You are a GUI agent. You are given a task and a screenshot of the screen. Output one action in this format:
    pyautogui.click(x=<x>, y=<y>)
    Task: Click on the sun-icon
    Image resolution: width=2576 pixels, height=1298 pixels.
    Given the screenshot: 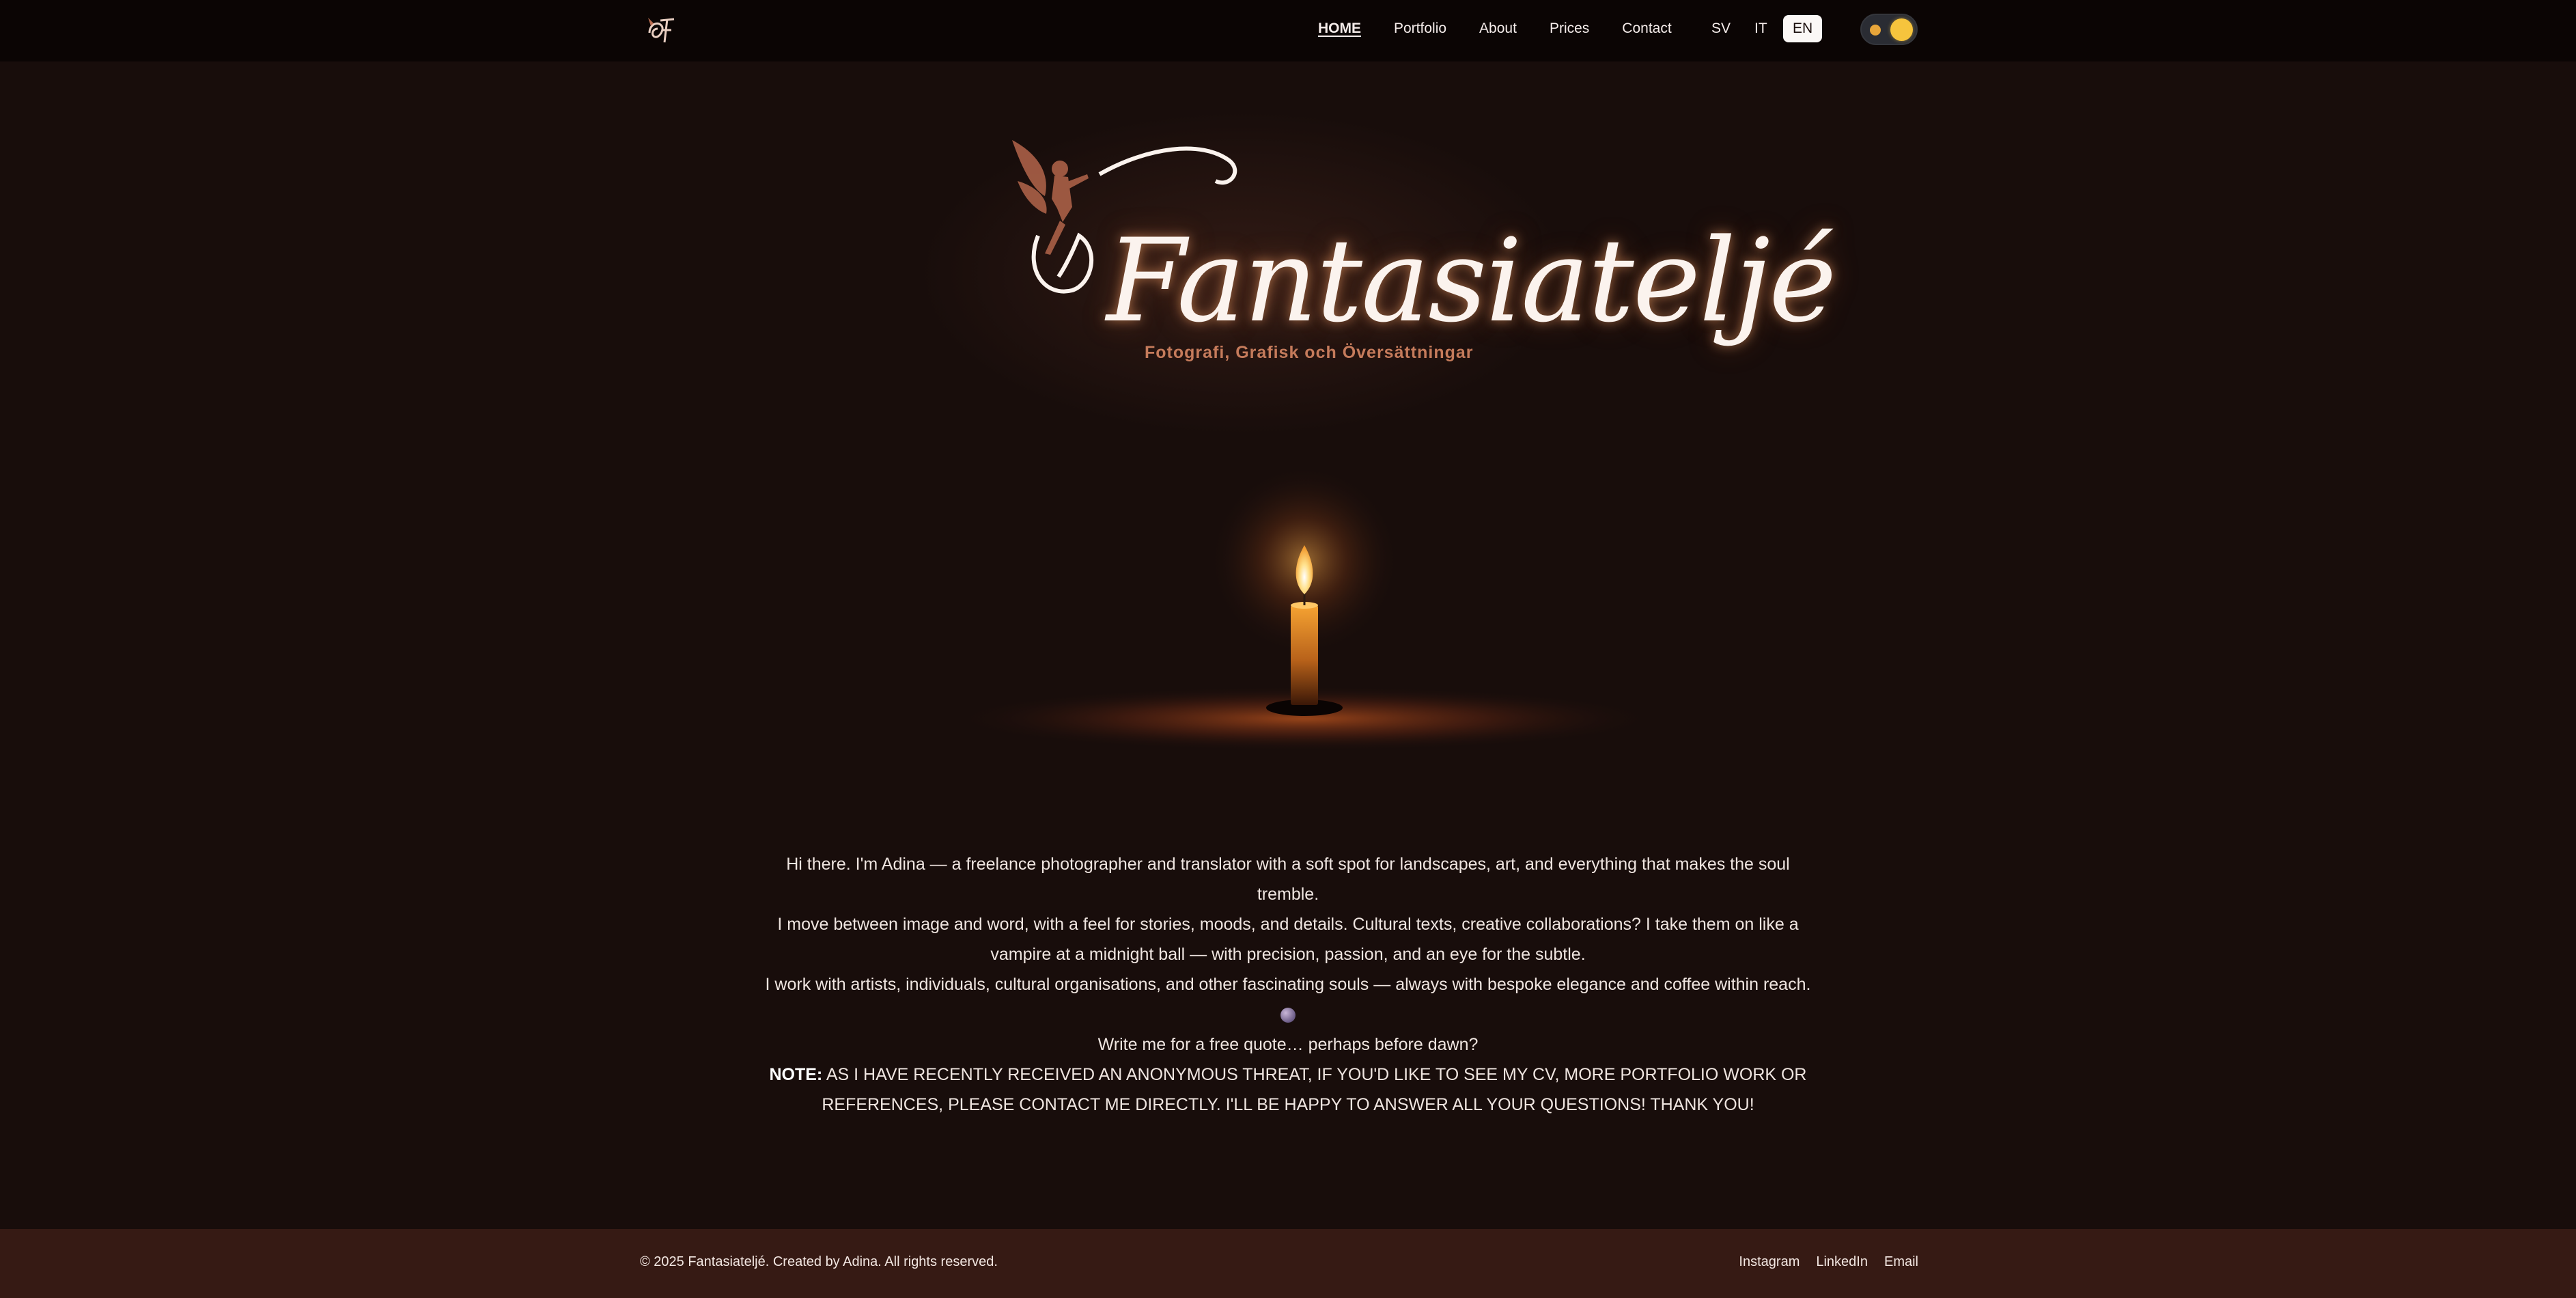 What is the action you would take?
    pyautogui.click(x=1901, y=29)
    